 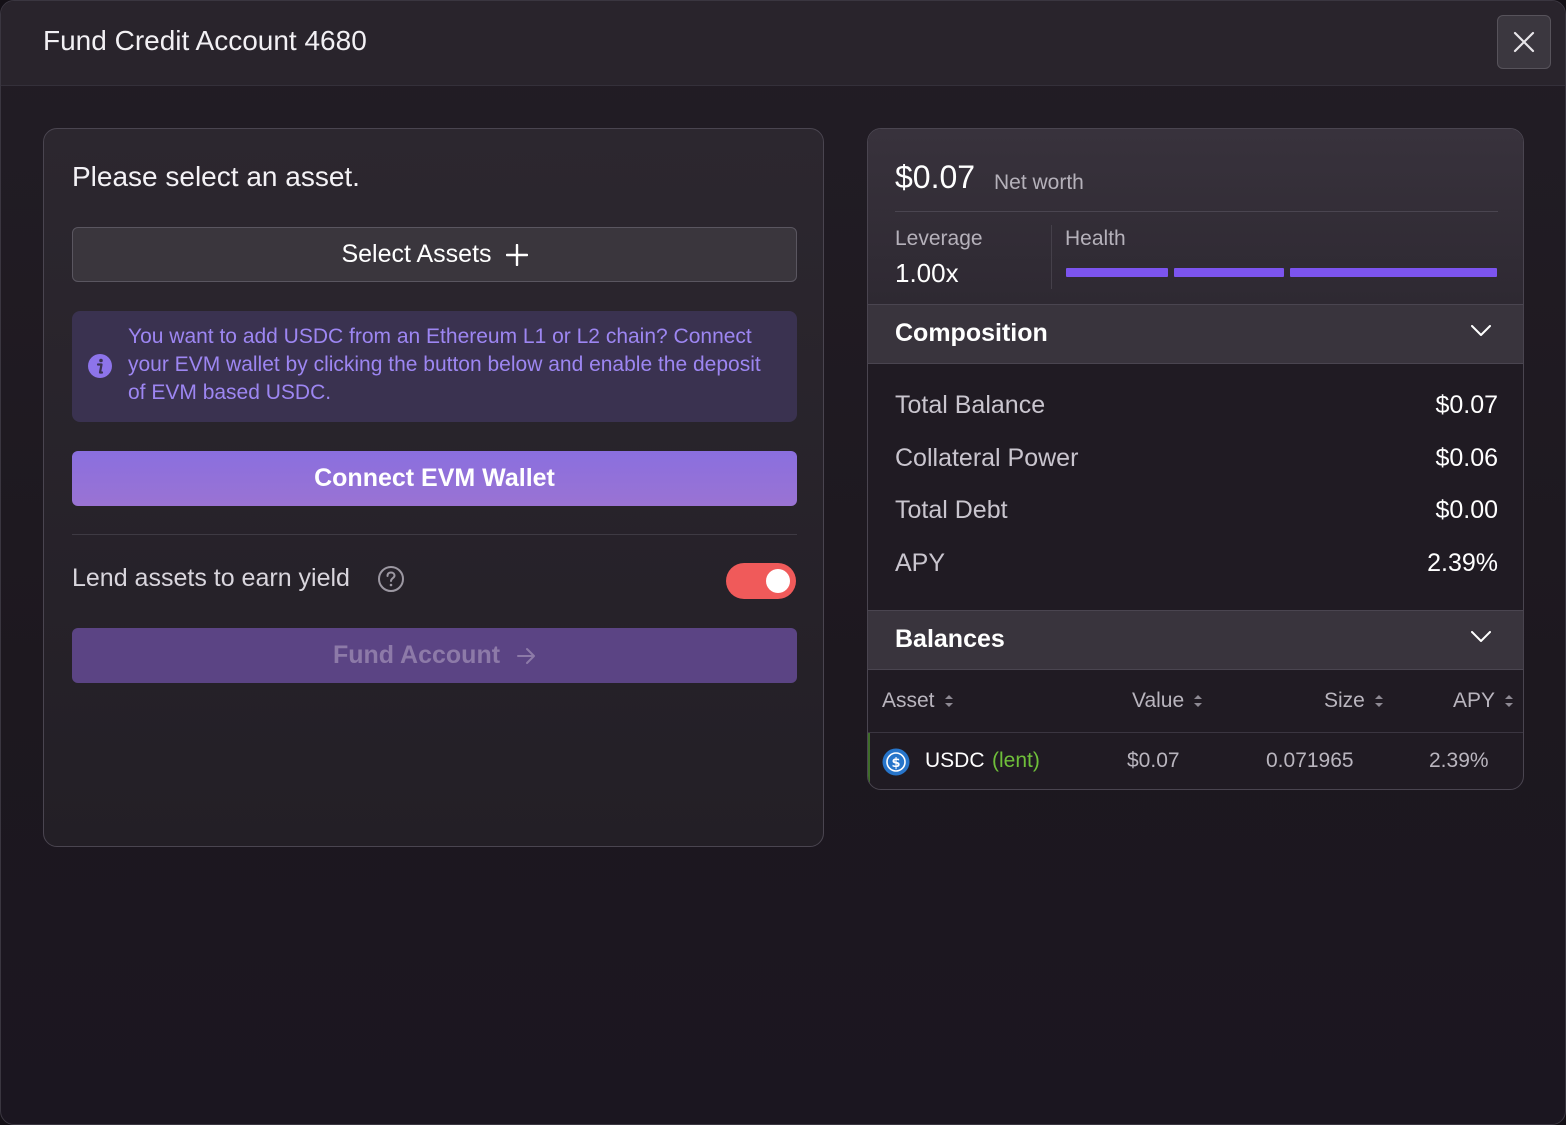 What do you see at coordinates (1158, 700) in the screenshot?
I see `column-header-label: Value` at bounding box center [1158, 700].